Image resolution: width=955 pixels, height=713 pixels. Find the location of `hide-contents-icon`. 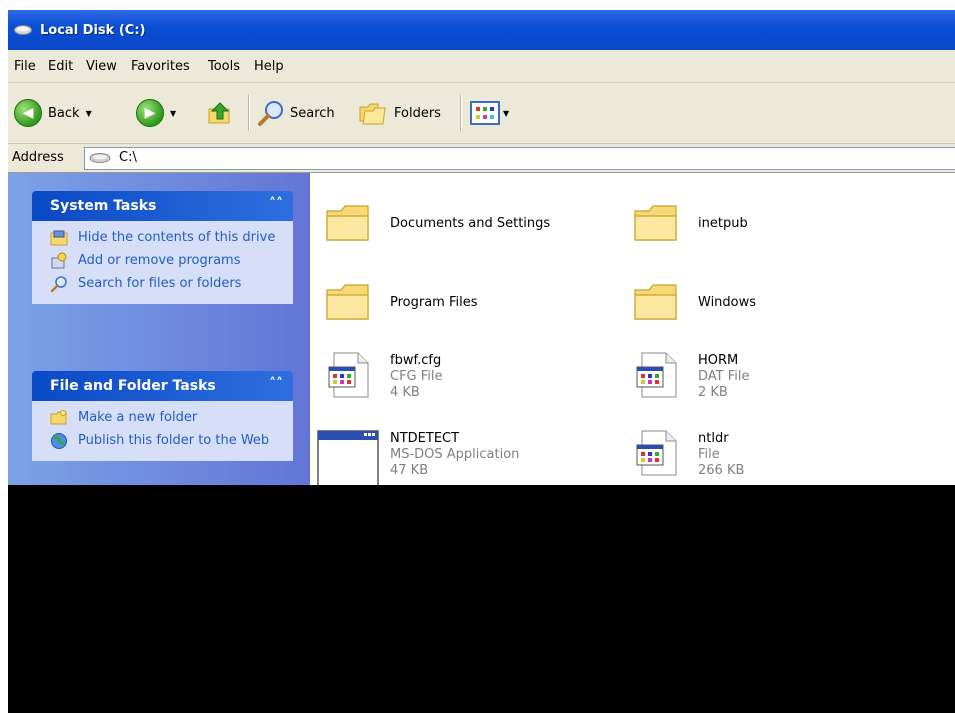

hide-contents-icon is located at coordinates (59, 238).